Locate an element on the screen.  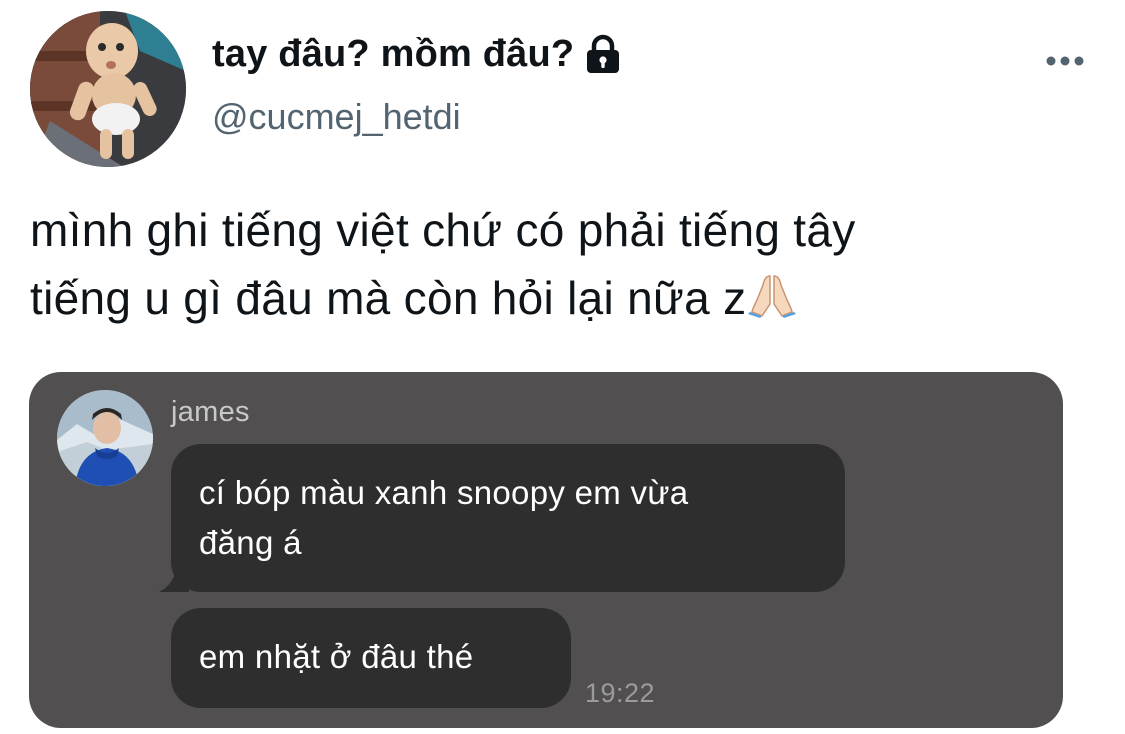
message-text-line: đăng á is located at coordinates (250, 542).